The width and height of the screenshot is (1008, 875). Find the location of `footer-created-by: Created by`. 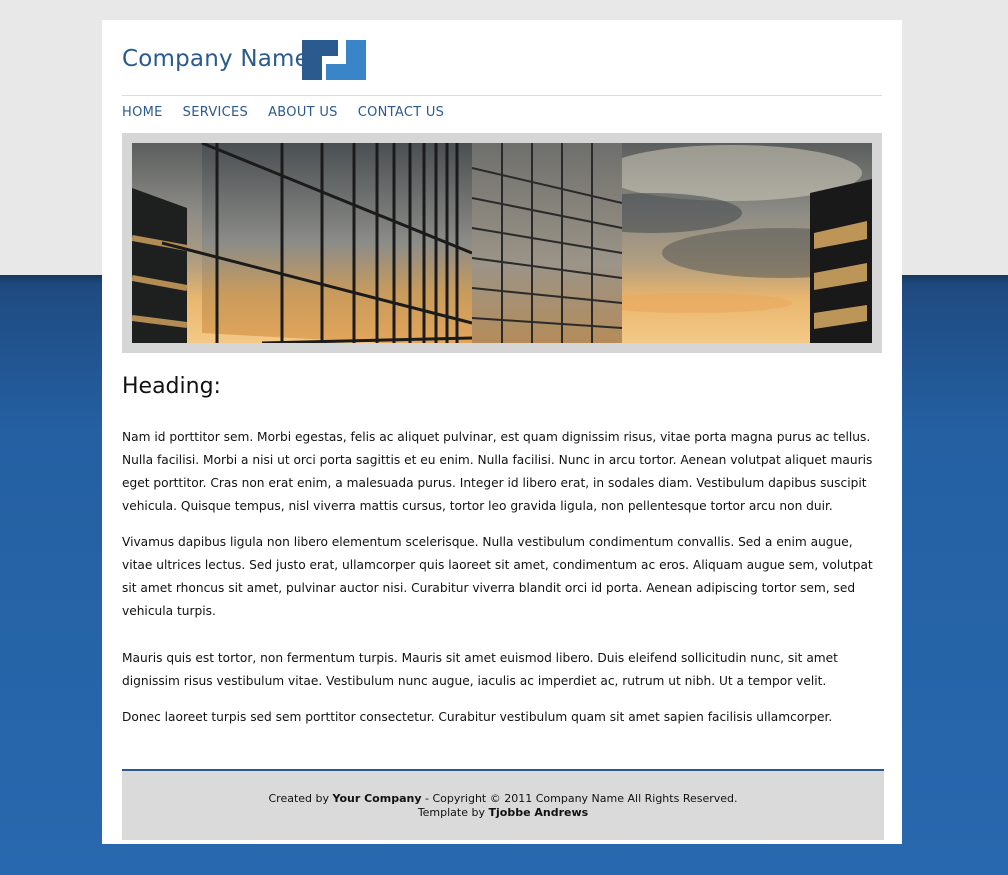

footer-created-by: Created by is located at coordinates (299, 798).